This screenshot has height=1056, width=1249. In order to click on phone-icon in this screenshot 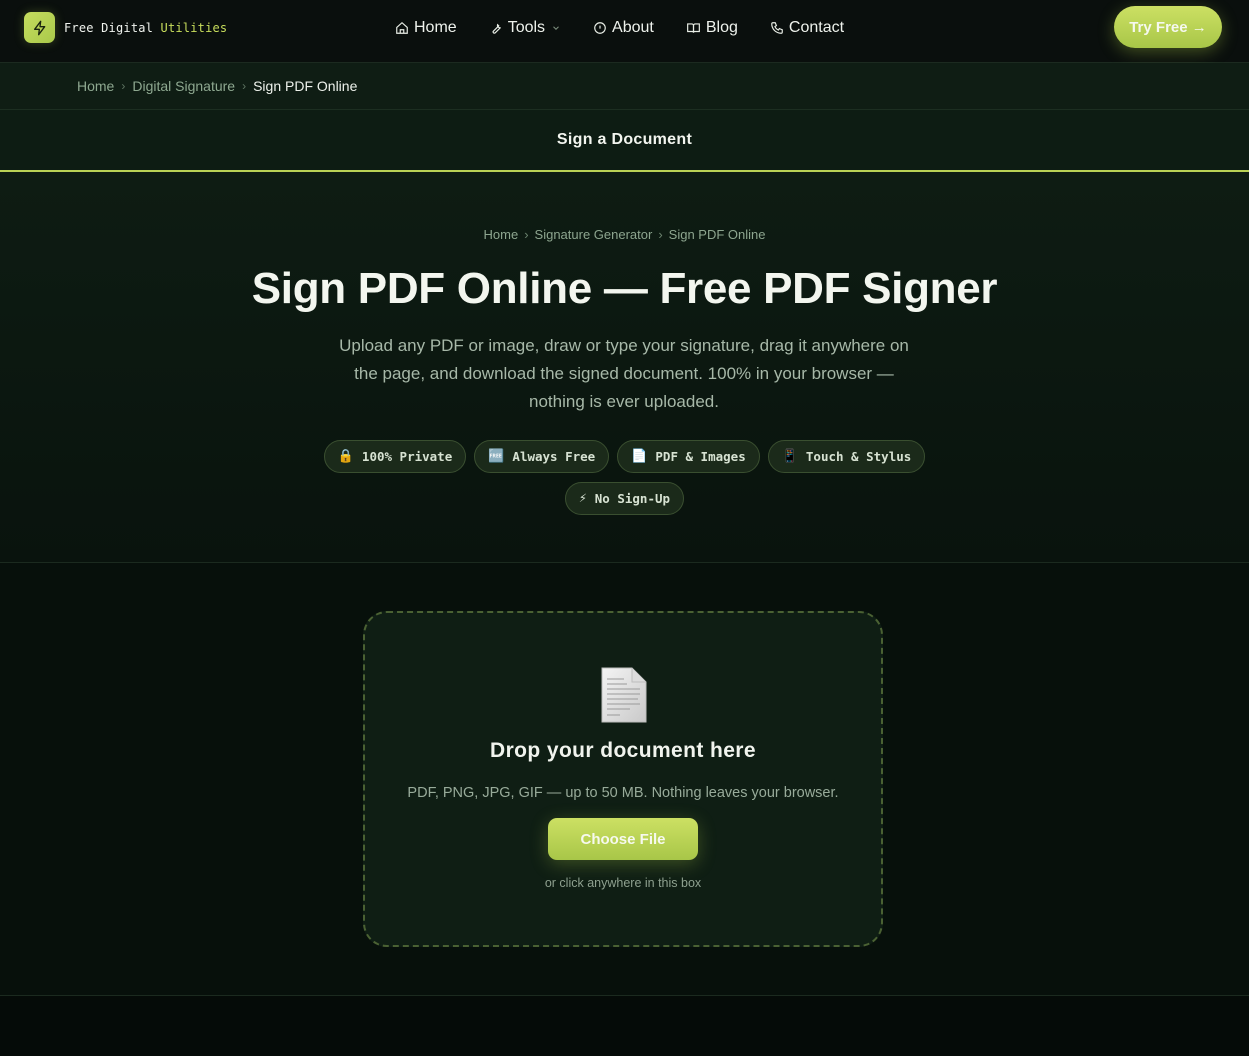, I will do `click(777, 27)`.